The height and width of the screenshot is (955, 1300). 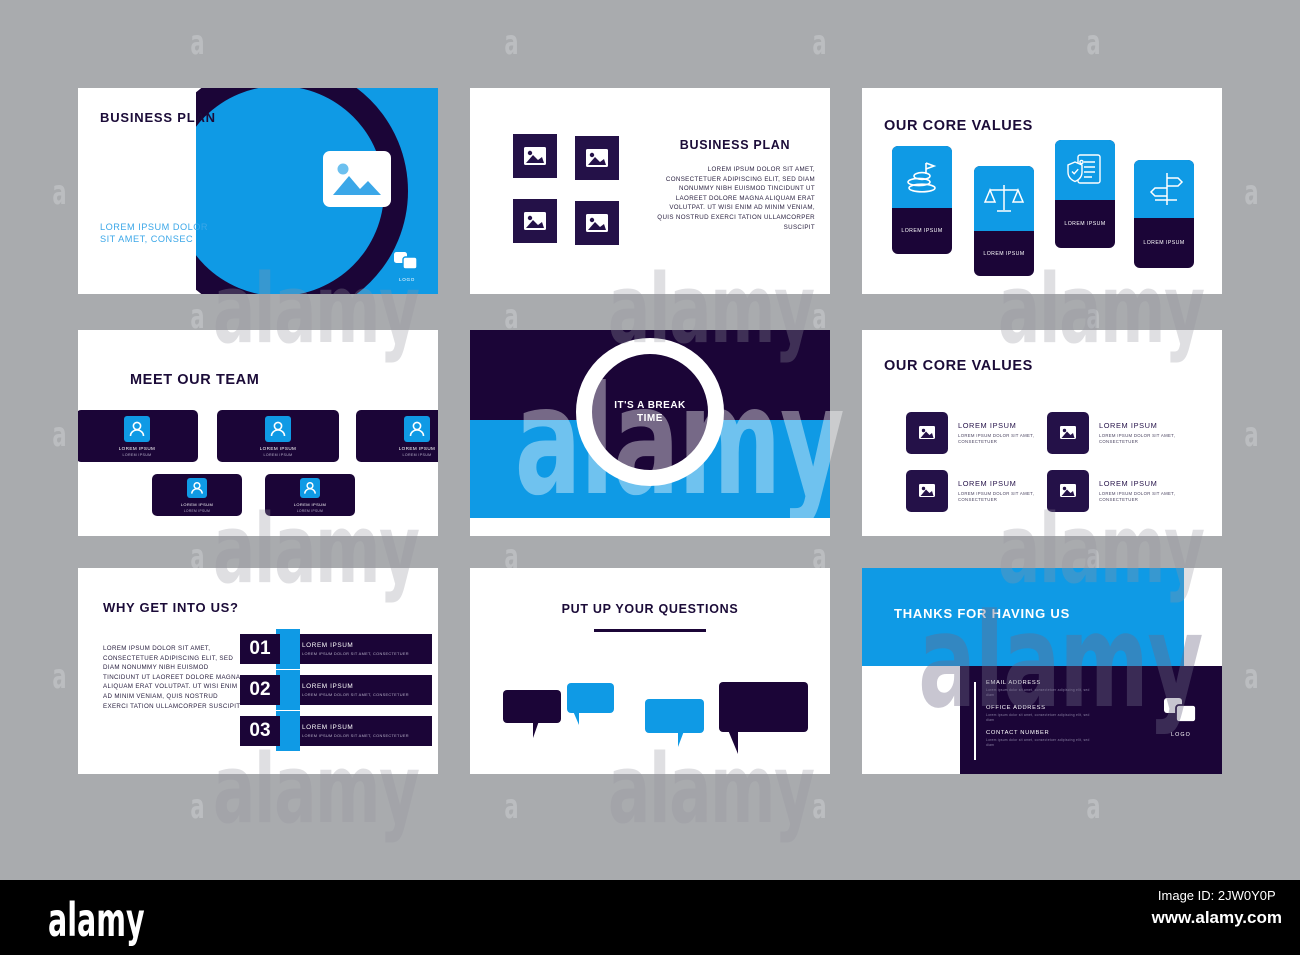 I want to click on alamy-brand: alamy, so click(x=96, y=920).